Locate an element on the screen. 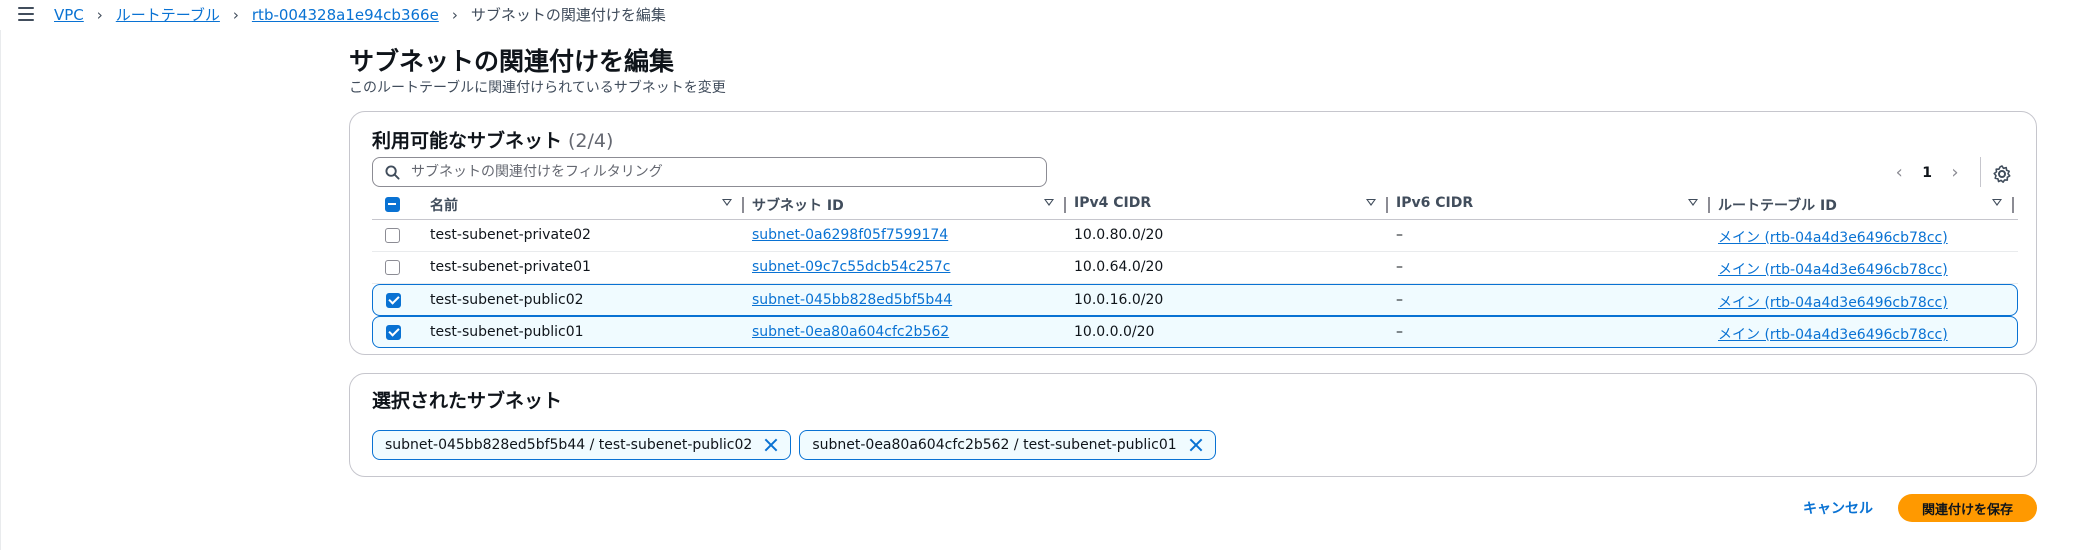  pagination: ‹ 1 › is located at coordinates (1927, 172).